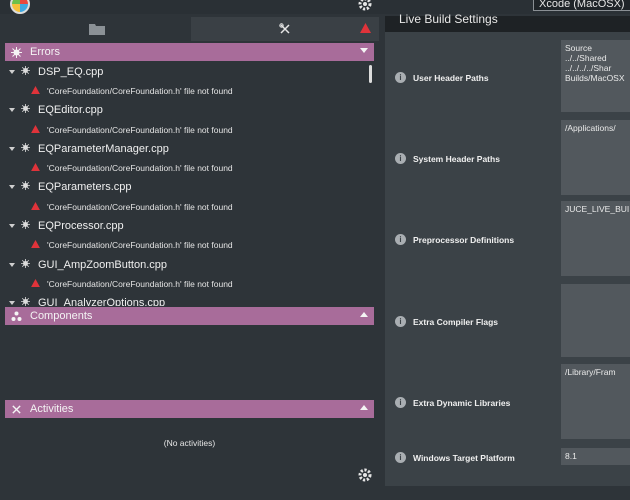 Image resolution: width=630 pixels, height=500 pixels. What do you see at coordinates (189, 225) in the screenshot?
I see `error-file-item: EQProcessor.cpp` at bounding box center [189, 225].